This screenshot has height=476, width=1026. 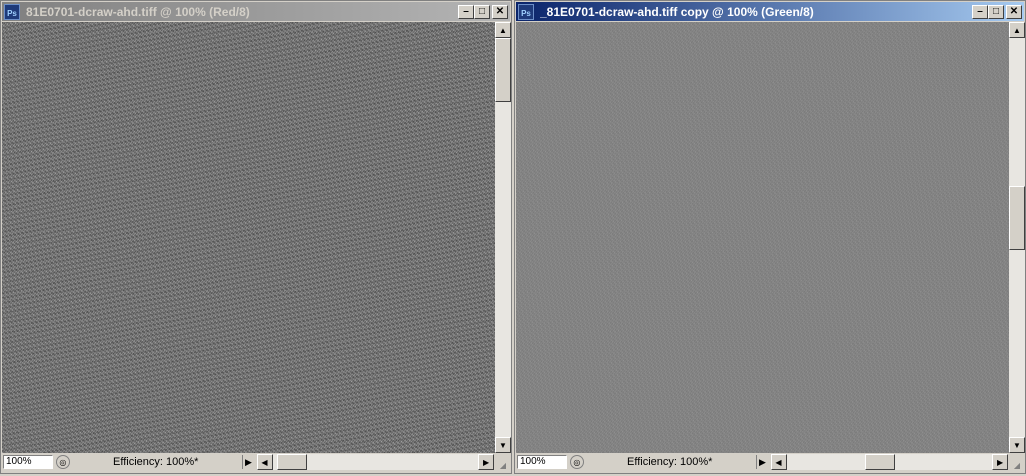 I want to click on window-title: 81E0701-dcraw-ahd.tiff @ 100% (Red/8), so click(x=138, y=11).